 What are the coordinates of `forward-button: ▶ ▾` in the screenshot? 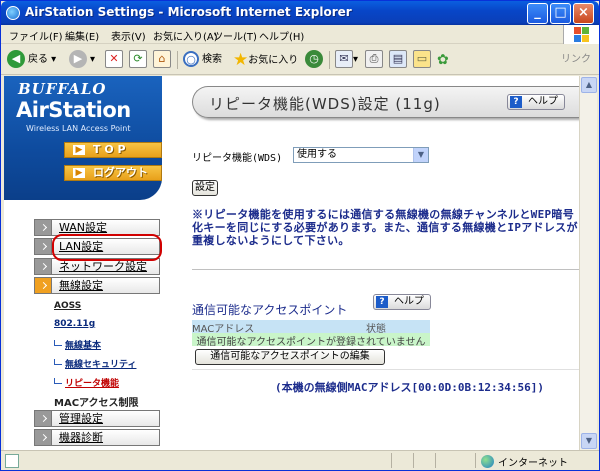 It's located at (82, 60).